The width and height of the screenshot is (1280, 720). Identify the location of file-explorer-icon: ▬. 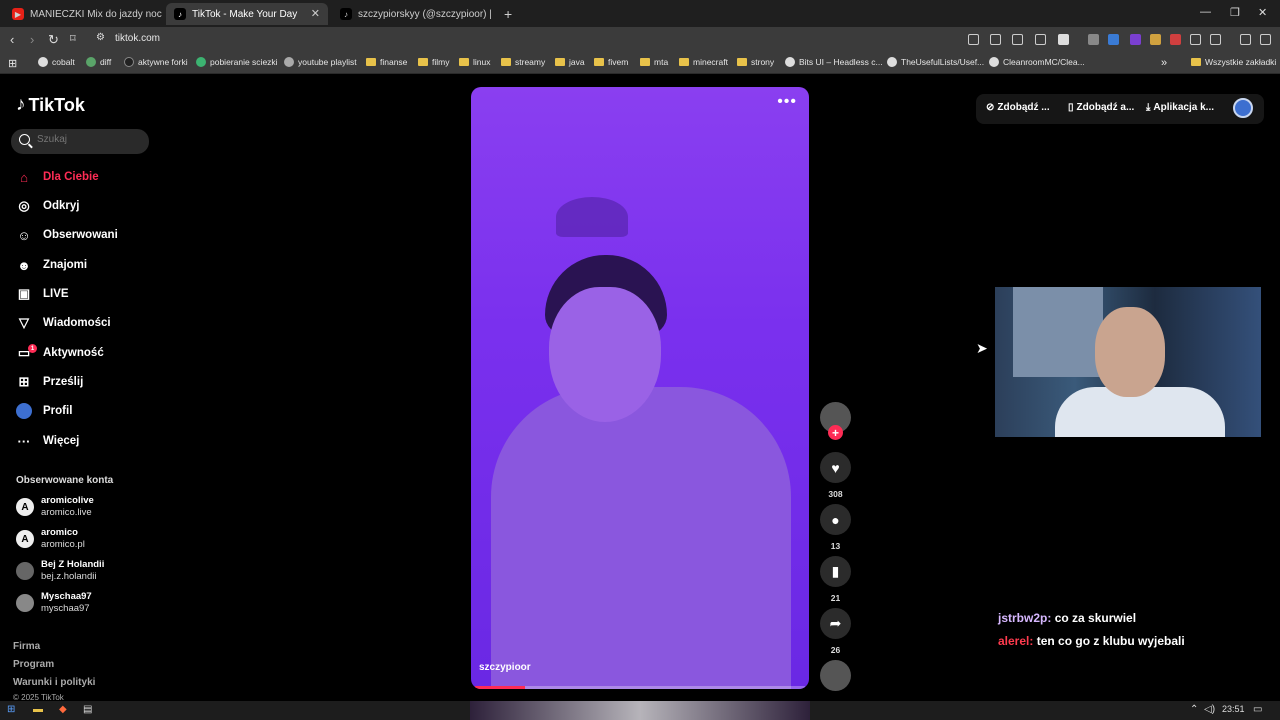
(38, 709).